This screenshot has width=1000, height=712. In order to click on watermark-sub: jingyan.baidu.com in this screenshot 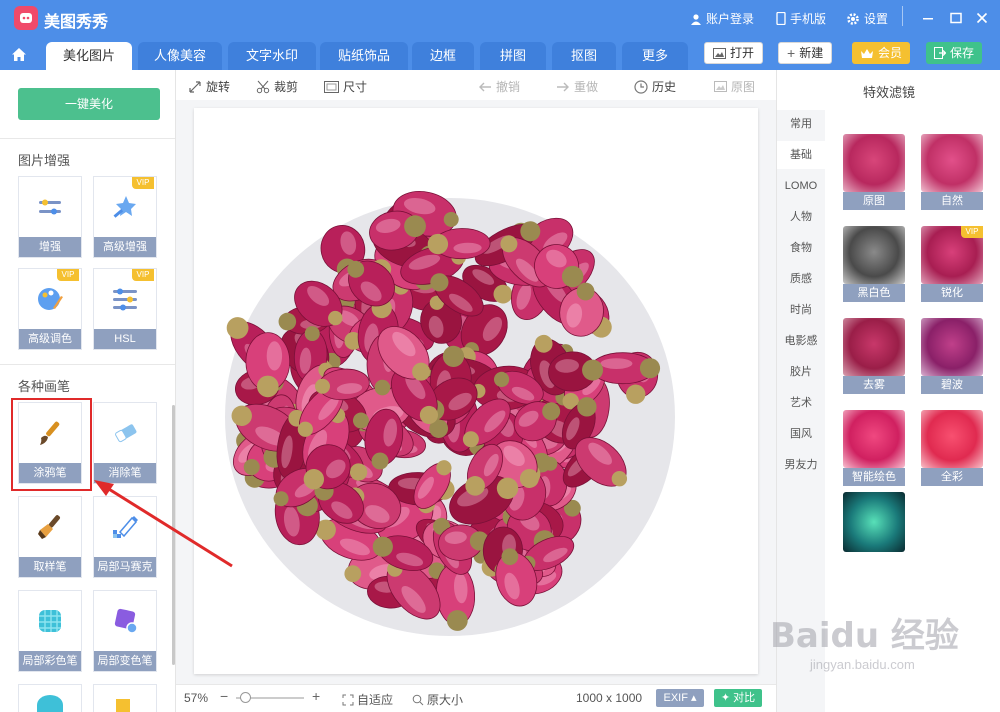, I will do `click(862, 664)`.